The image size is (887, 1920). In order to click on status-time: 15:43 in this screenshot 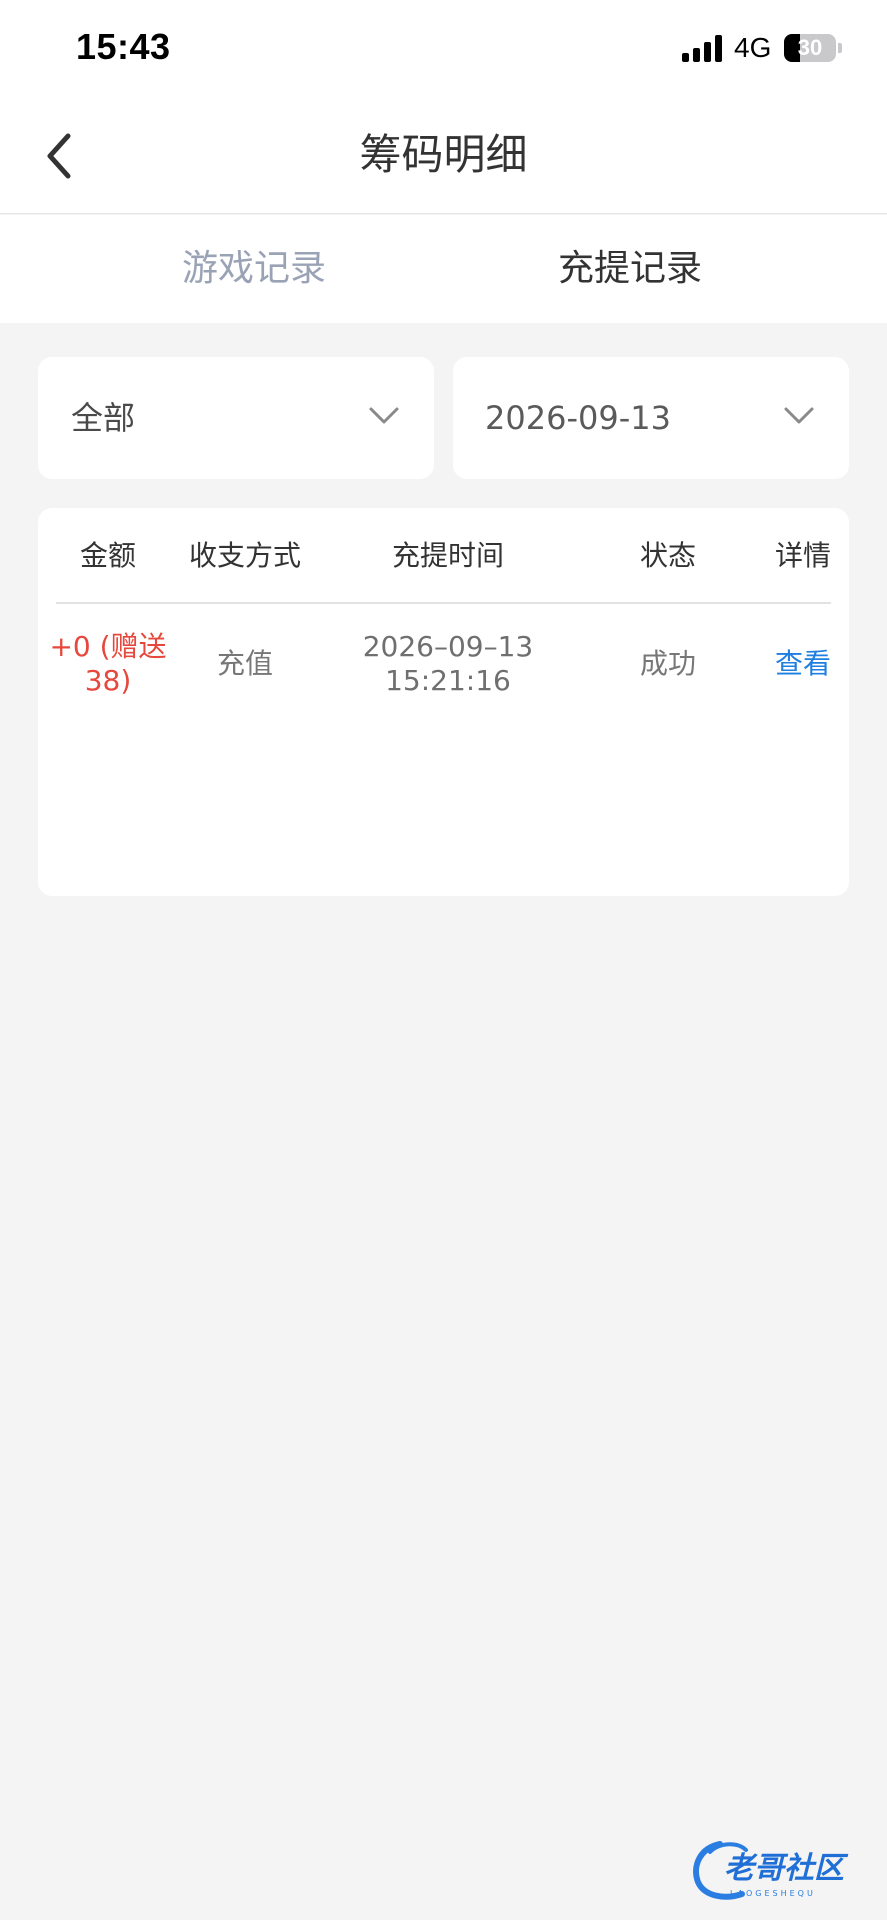, I will do `click(123, 46)`.